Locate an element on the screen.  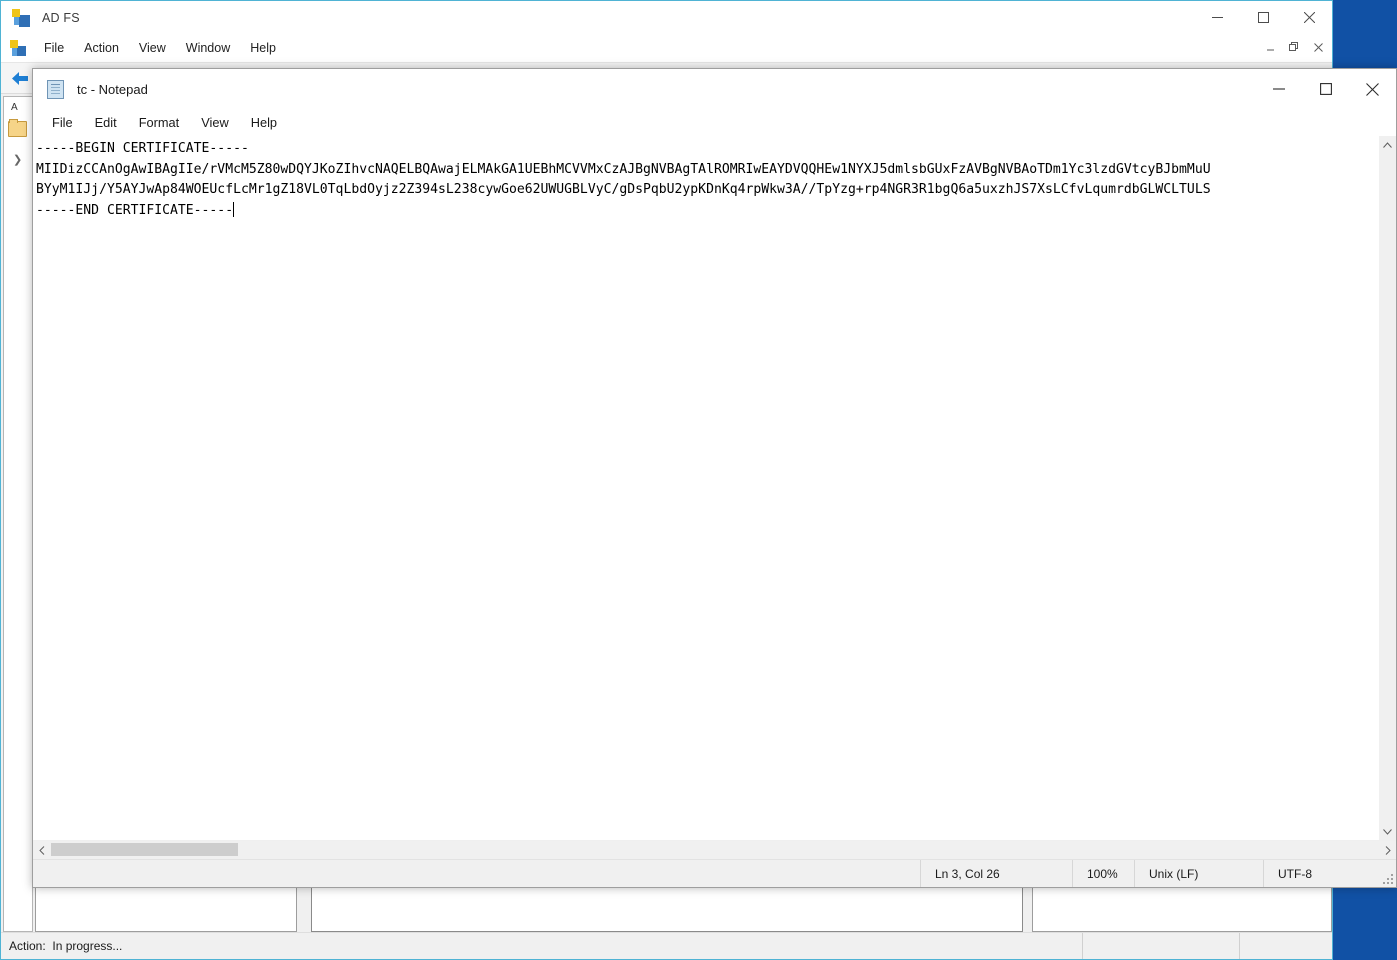
notepad-menu-view: View is located at coordinates (215, 122).